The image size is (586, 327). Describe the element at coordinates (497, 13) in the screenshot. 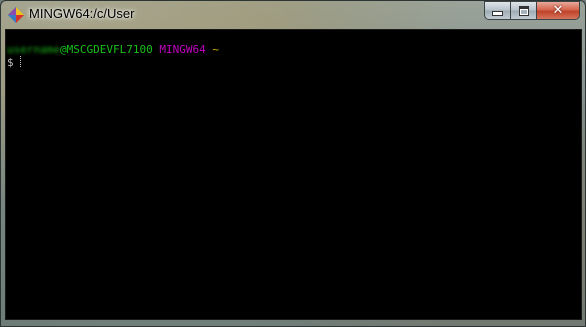

I see `minimize-icon` at that location.